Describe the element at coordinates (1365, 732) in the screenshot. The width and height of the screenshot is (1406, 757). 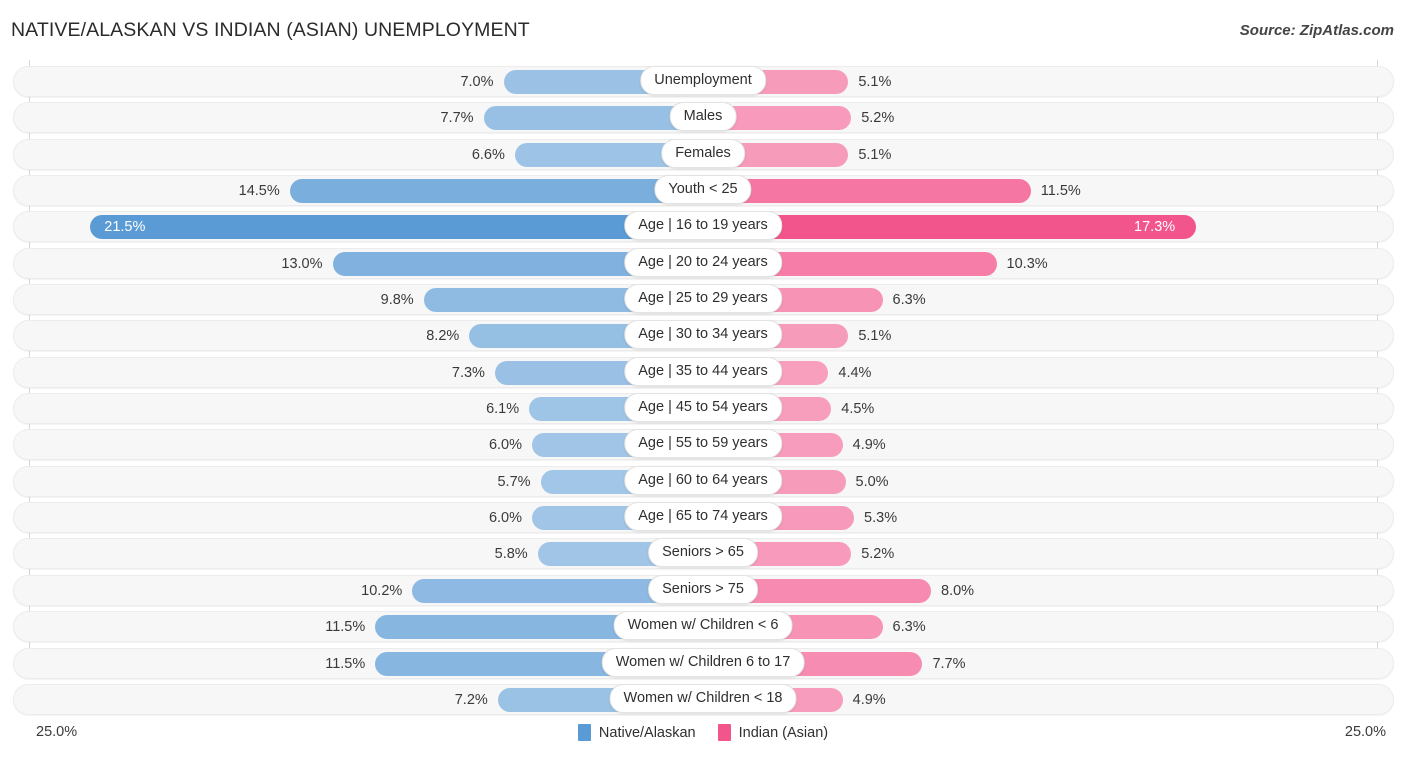
I see `axis-label-right: 25.0%` at that location.